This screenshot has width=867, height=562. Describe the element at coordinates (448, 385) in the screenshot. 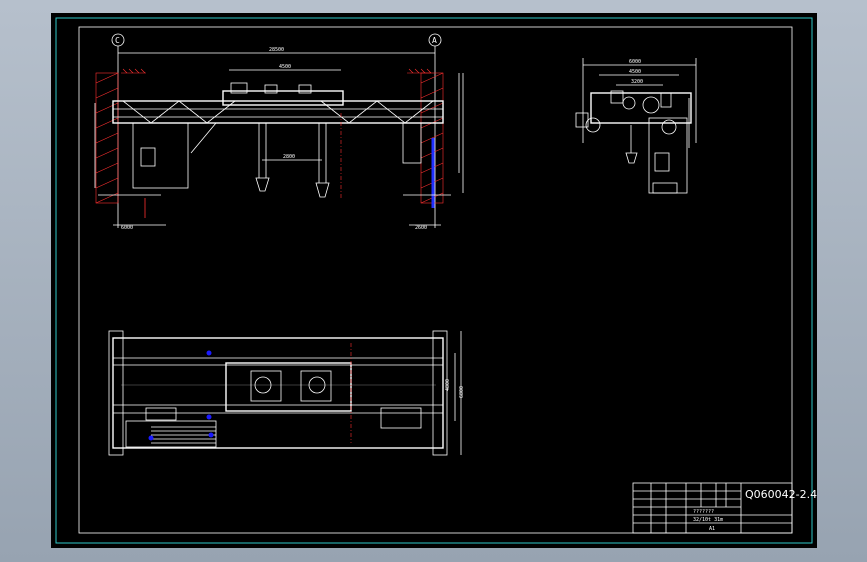

I see `dim-plan-inner: 4800` at that location.